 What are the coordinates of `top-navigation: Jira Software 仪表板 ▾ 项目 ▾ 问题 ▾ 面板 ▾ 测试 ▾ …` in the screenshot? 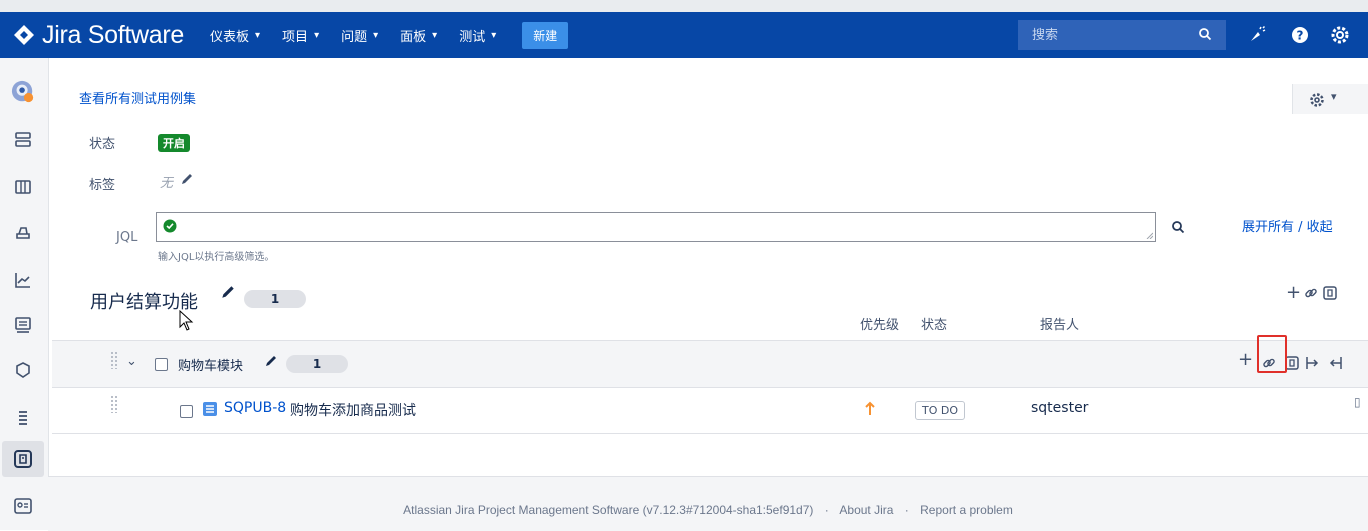 It's located at (684, 35).